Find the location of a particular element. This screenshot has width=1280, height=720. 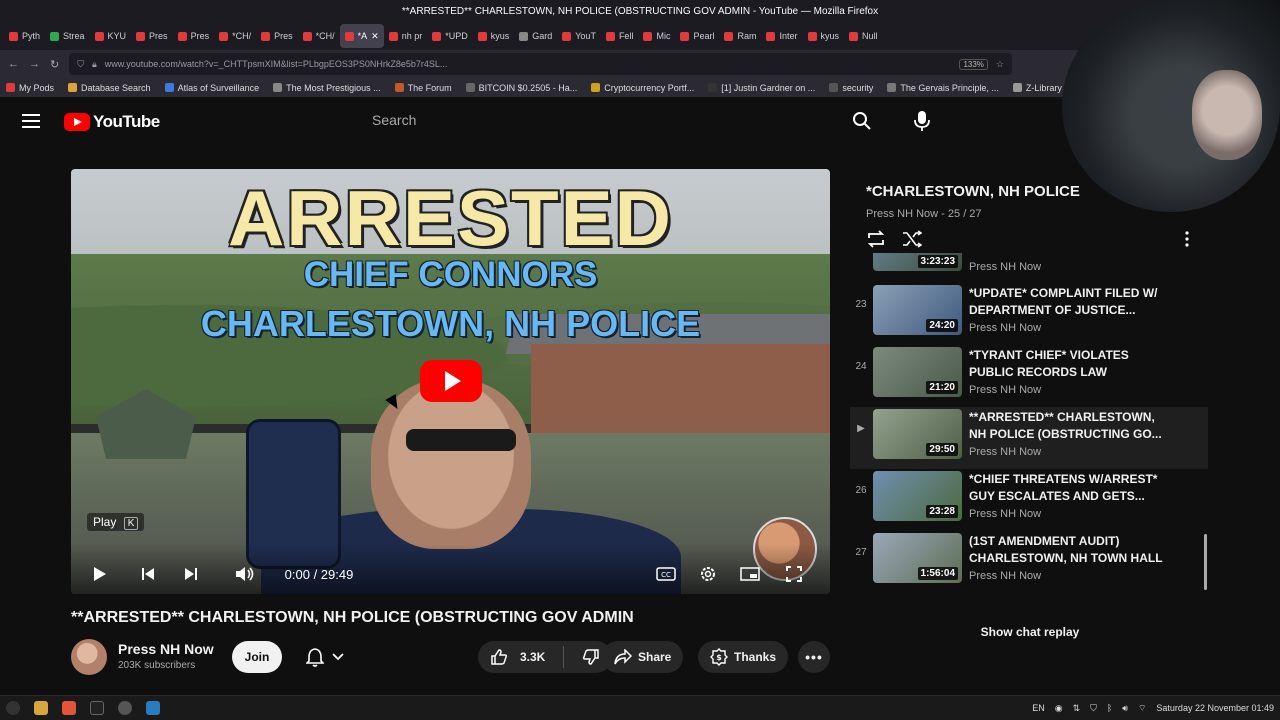

browser-tab: Fell is located at coordinates (620, 36).